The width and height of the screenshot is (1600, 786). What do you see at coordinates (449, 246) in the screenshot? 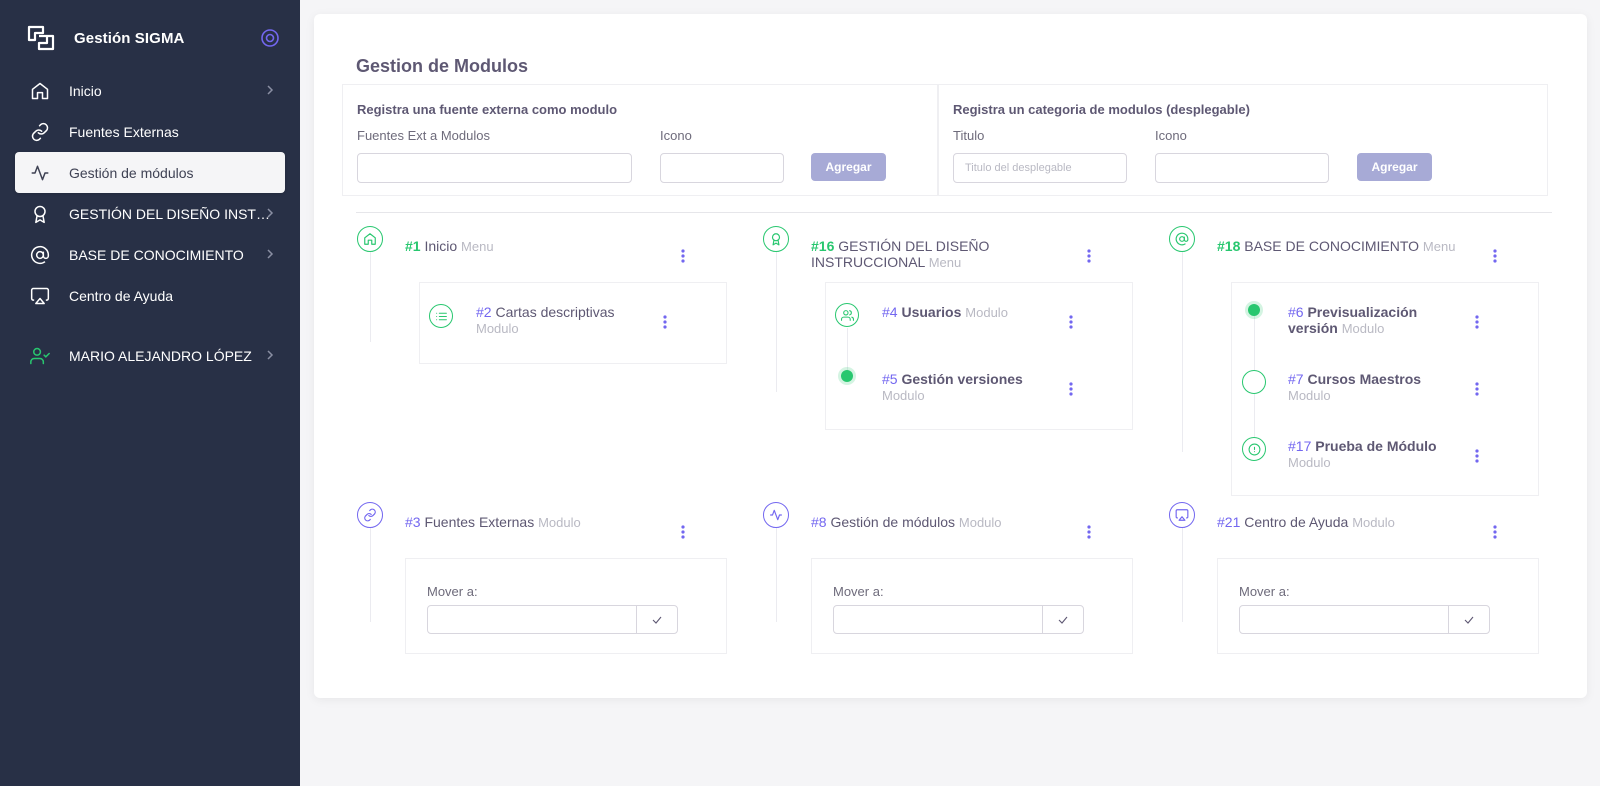
I see `module-title: #1 Inicio Menu` at bounding box center [449, 246].